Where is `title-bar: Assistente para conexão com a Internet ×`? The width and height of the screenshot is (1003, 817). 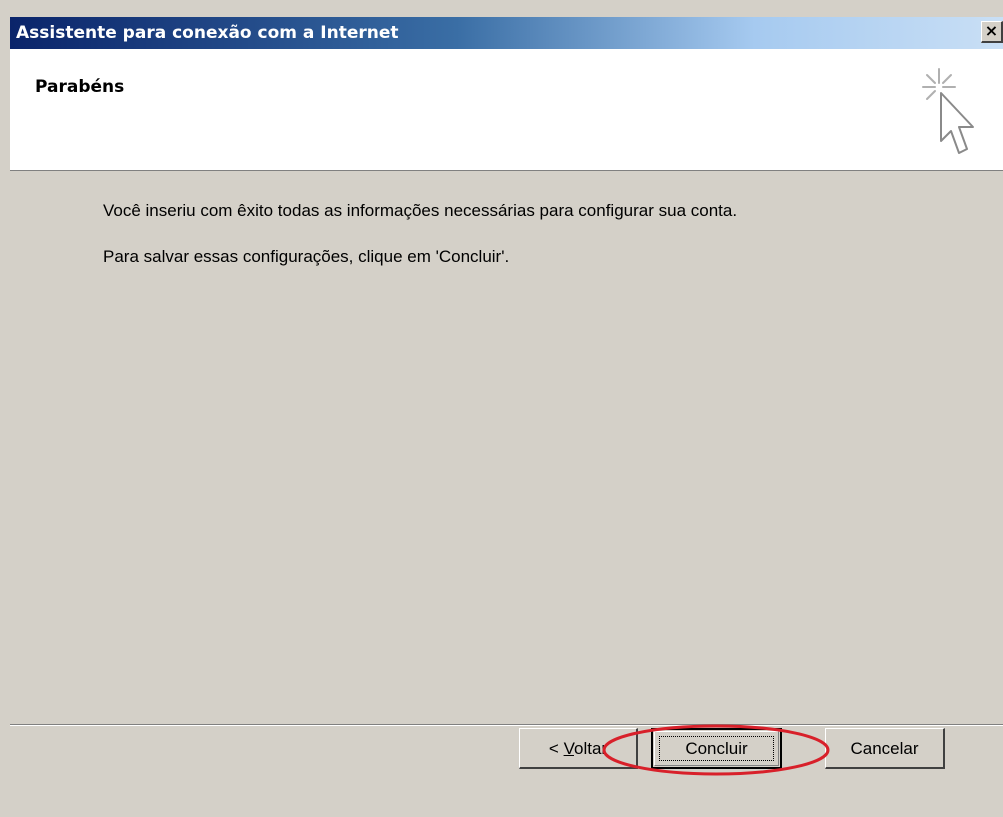 title-bar: Assistente para conexão com a Internet × is located at coordinates (506, 33).